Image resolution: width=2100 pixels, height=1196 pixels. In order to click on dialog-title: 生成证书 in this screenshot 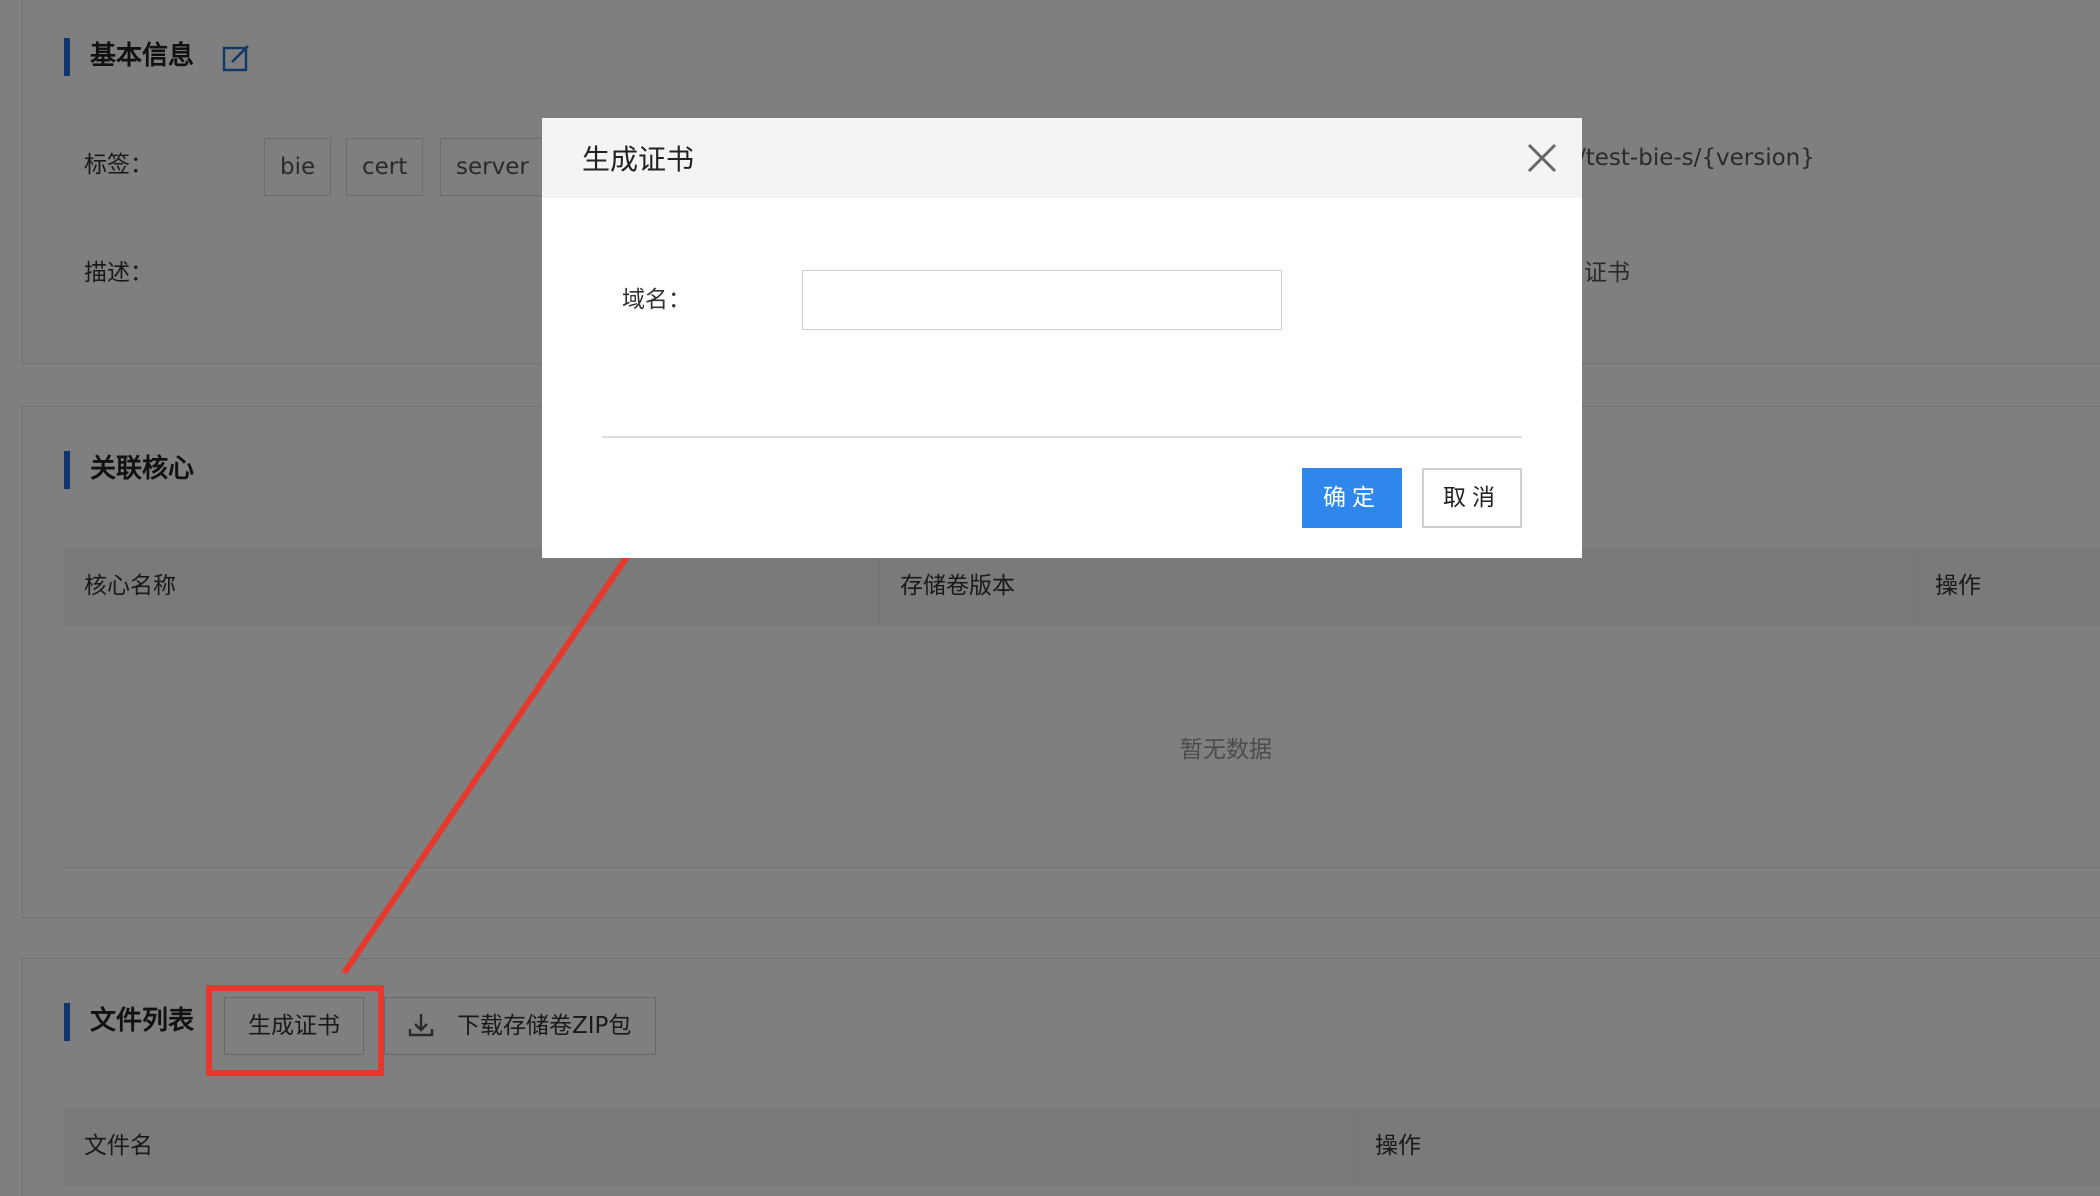, I will do `click(638, 159)`.